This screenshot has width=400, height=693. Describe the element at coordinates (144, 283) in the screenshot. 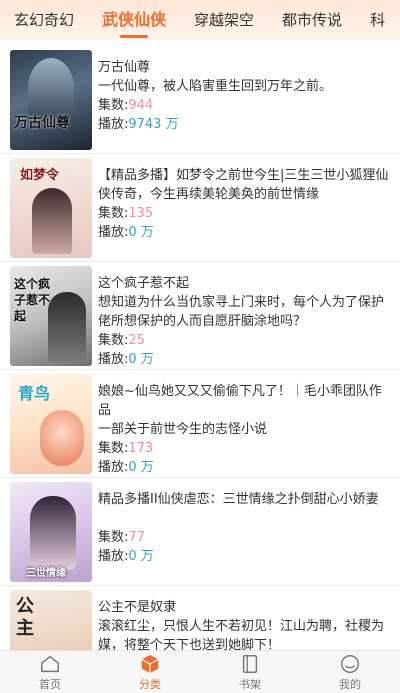

I see `item-title: 这个疯子惹不起` at that location.